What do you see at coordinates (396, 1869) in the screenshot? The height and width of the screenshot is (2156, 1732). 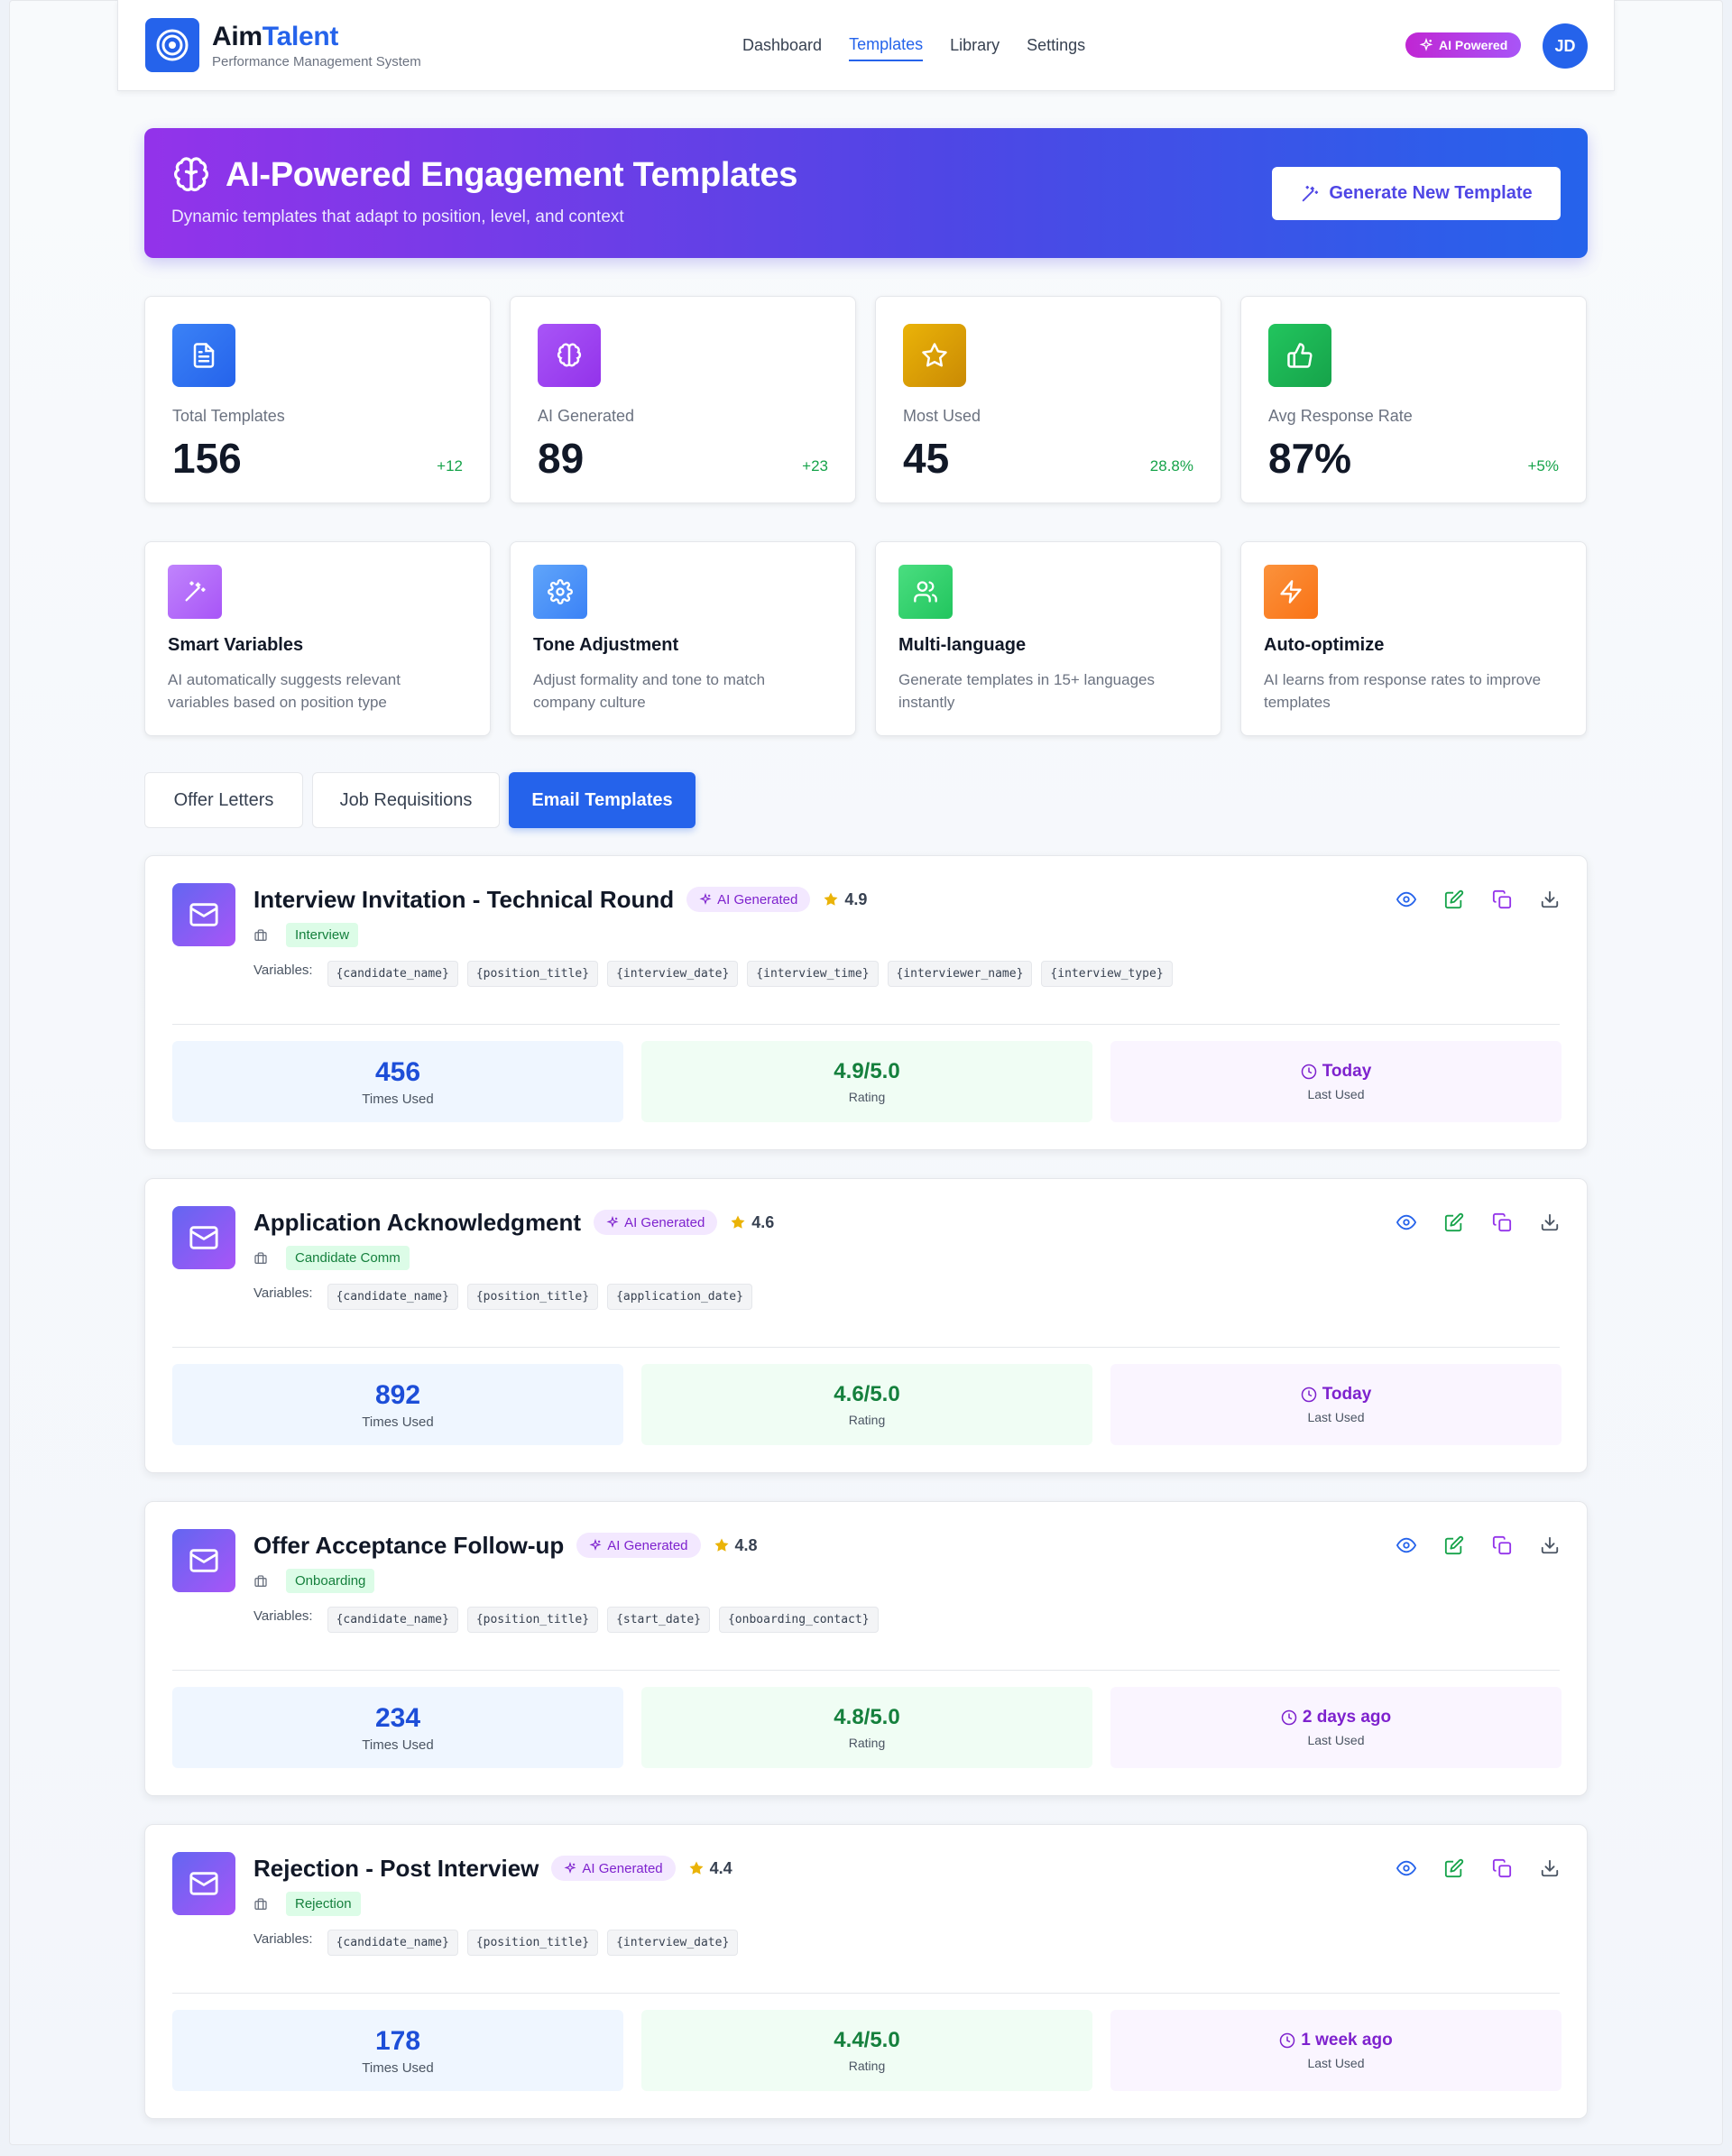 I see `template-title: Rejection - Post Interview` at bounding box center [396, 1869].